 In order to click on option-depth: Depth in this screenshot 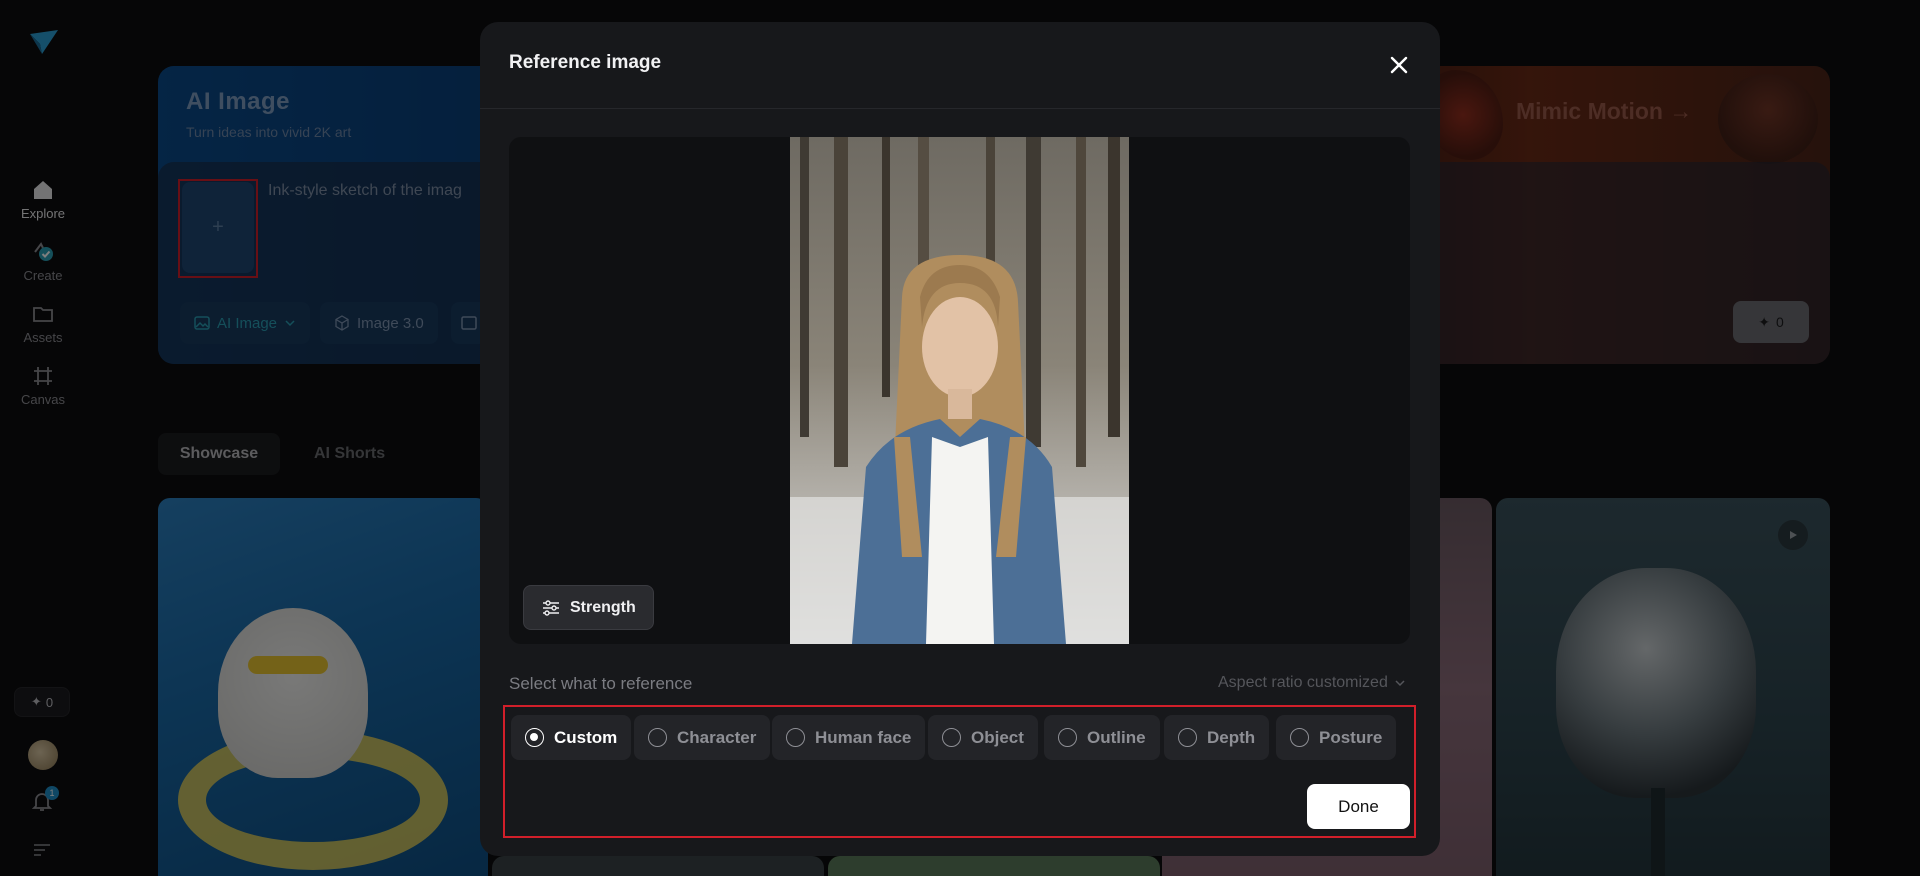, I will do `click(1217, 737)`.